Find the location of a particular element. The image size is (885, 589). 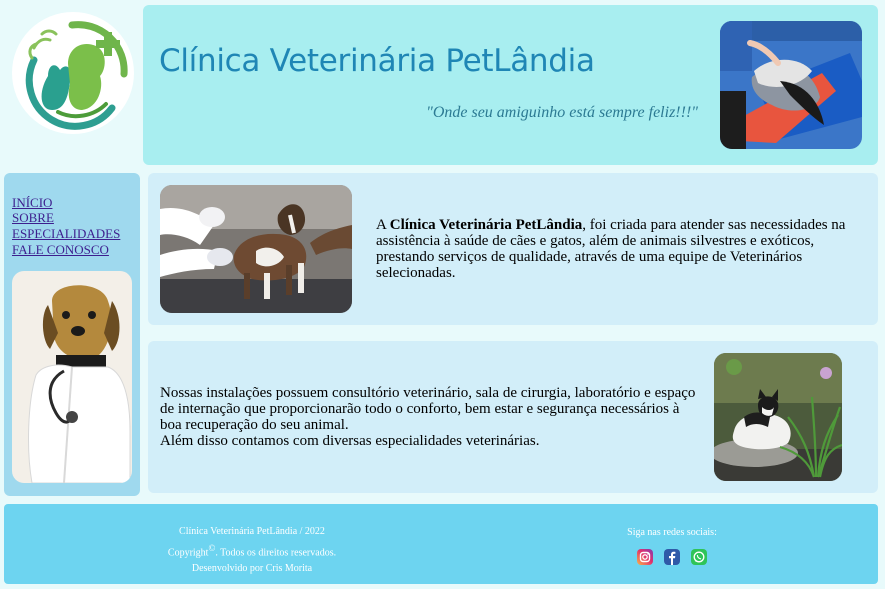

footer-clinic-year: Clínica Veterinária PetLândia / 2022 is located at coordinates (252, 531).